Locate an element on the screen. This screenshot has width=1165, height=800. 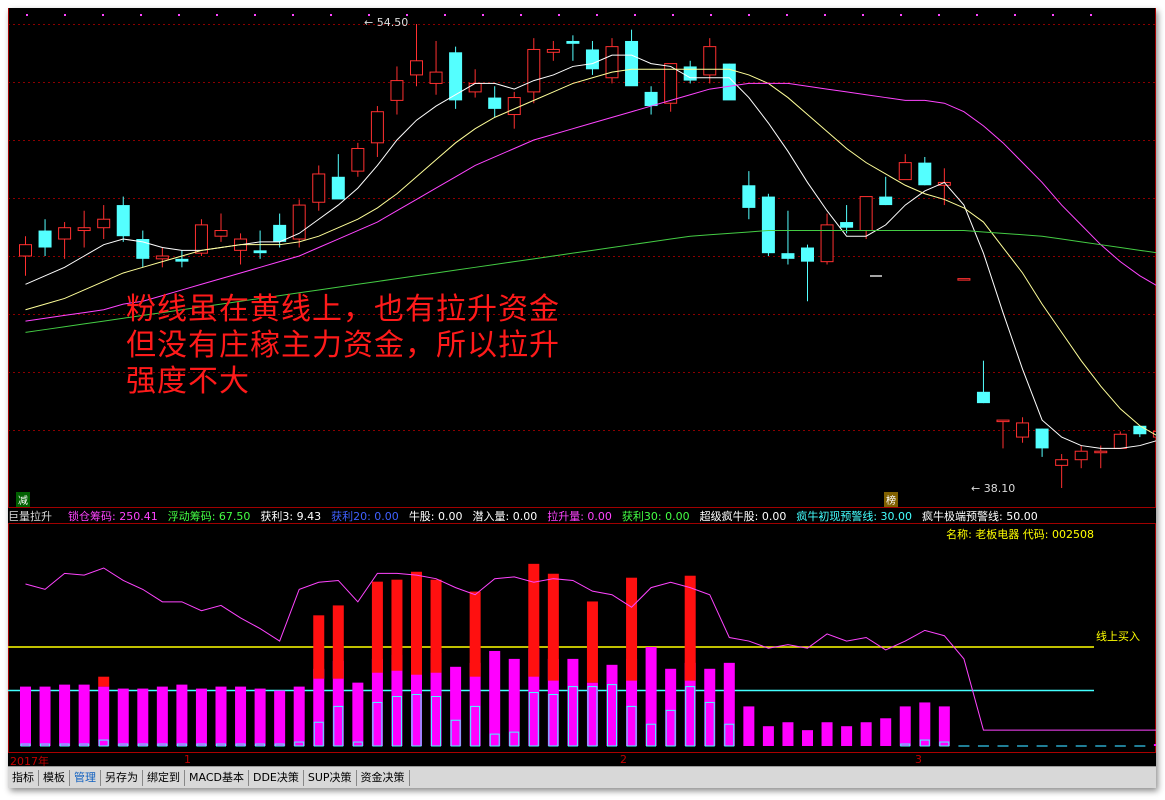
indicator-value-8: 超级疯牛股: 0.00 is located at coordinates (743, 516).